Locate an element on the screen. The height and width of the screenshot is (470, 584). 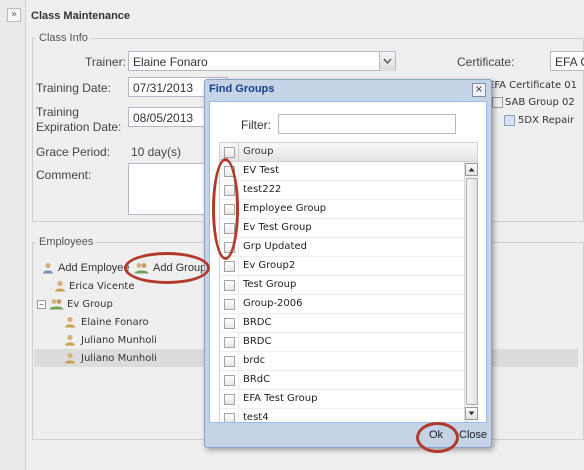
expiration-label-line1: Training is located at coordinates (57, 112).